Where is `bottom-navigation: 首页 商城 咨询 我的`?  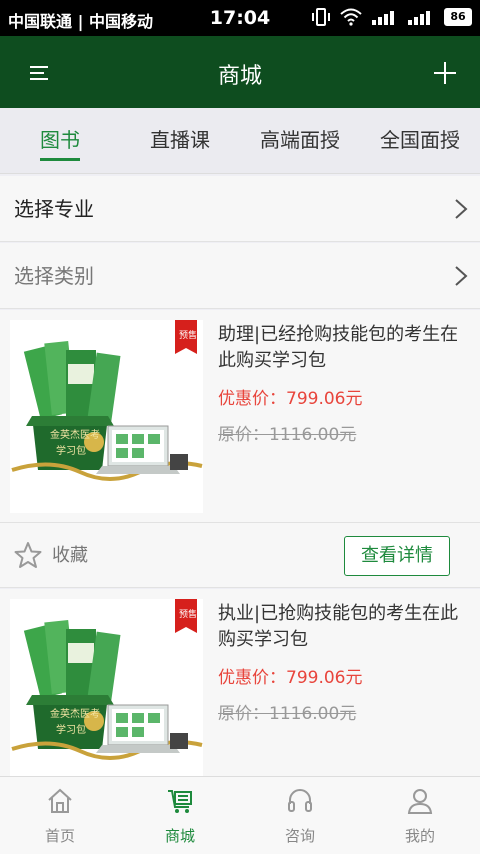 bottom-navigation: 首页 商城 咨询 我的 is located at coordinates (240, 815).